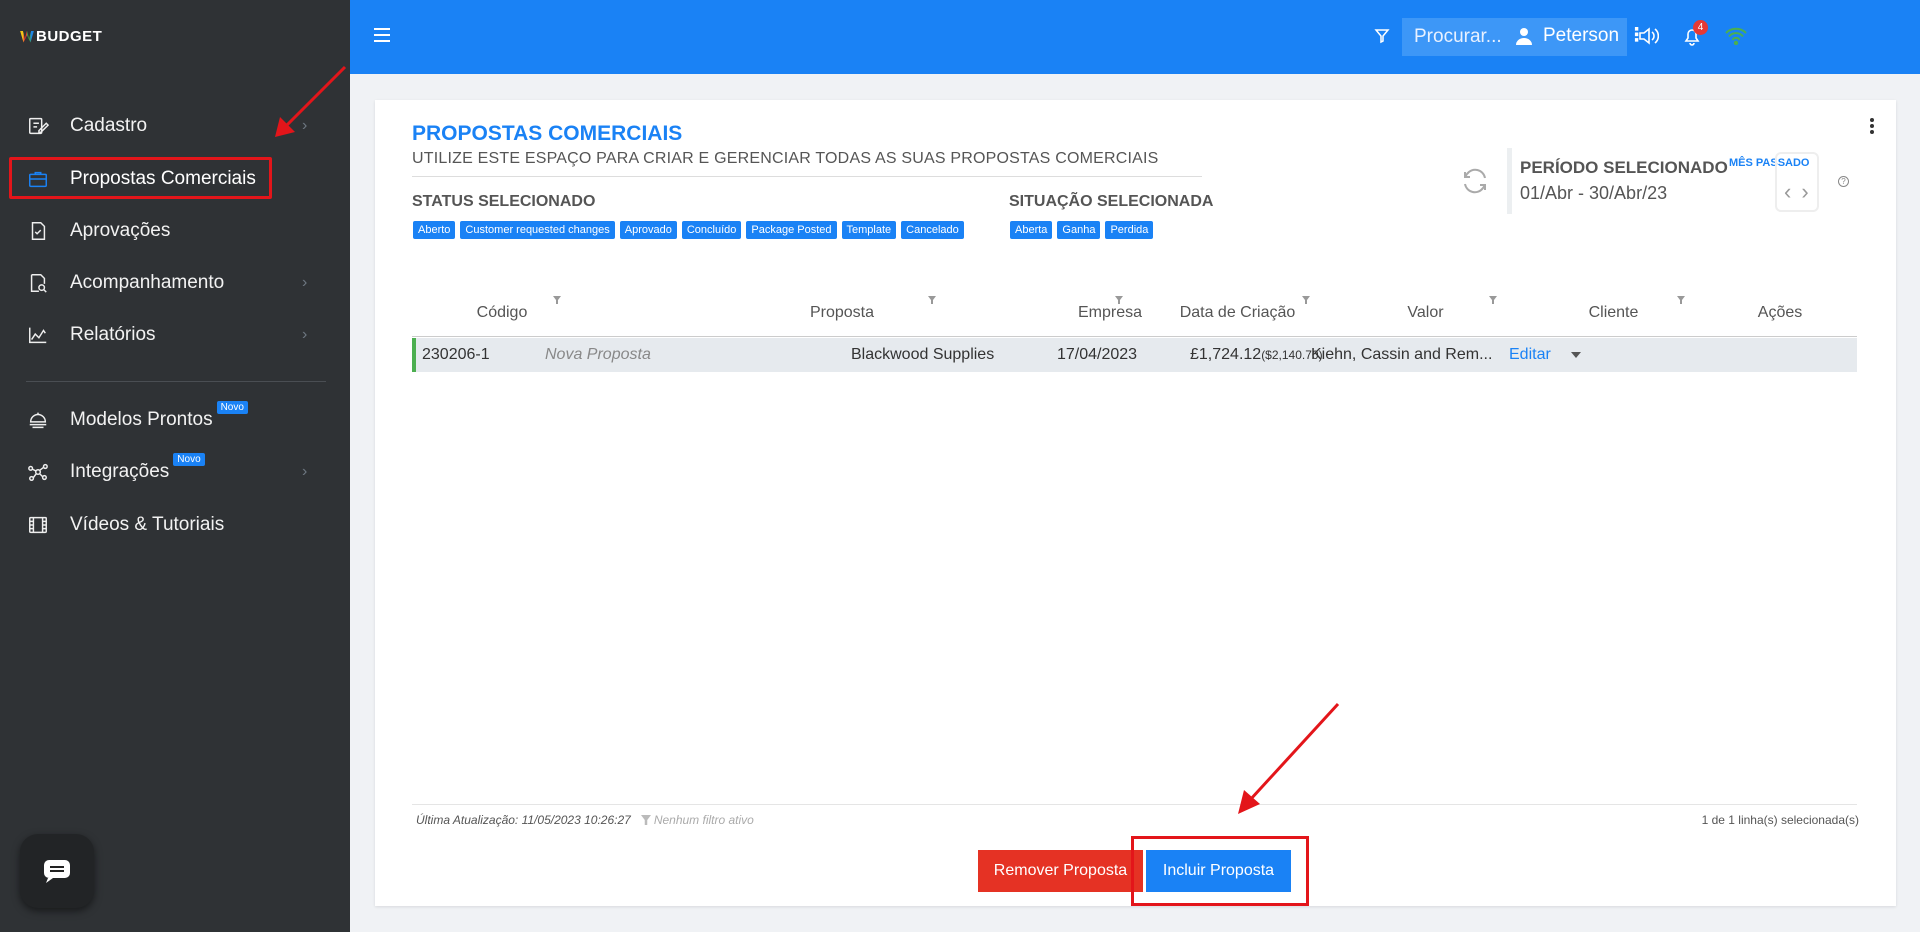 Image resolution: width=1920 pixels, height=932 pixels. I want to click on period-nav: ‹ ›, so click(1796, 192).